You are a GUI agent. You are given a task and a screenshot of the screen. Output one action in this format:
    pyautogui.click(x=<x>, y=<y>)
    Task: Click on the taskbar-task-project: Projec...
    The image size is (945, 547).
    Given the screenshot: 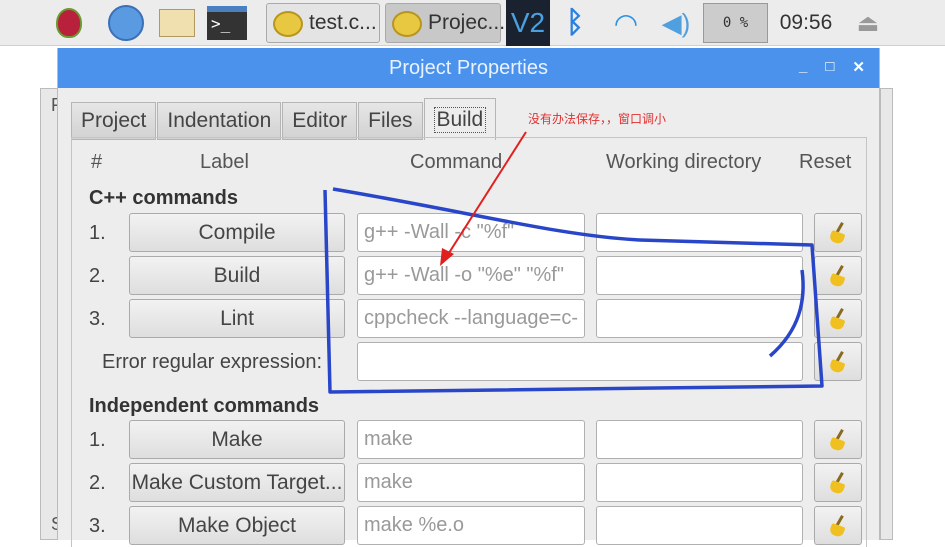 What is the action you would take?
    pyautogui.click(x=445, y=23)
    